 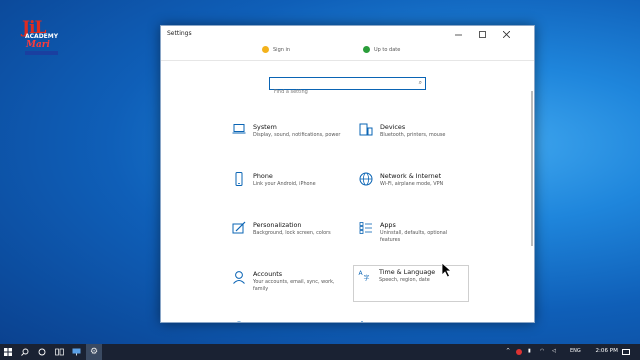 I want to click on minimize-button, so click(x=458, y=34).